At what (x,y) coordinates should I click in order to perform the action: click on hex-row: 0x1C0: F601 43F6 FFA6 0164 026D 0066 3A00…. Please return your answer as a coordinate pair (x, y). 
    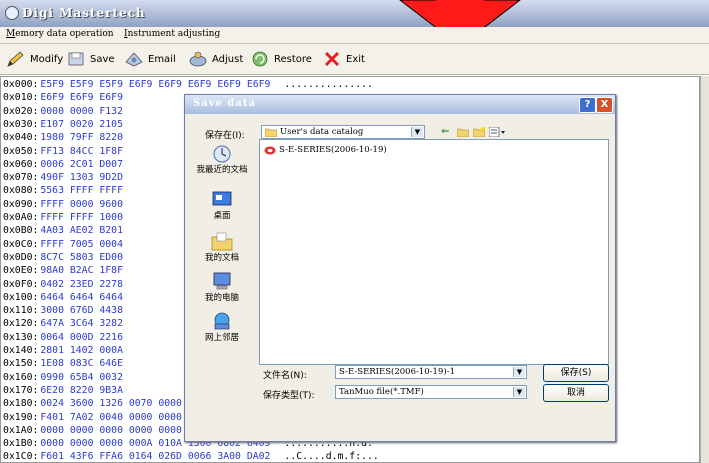
    Looking at the image, I should click on (191, 456).